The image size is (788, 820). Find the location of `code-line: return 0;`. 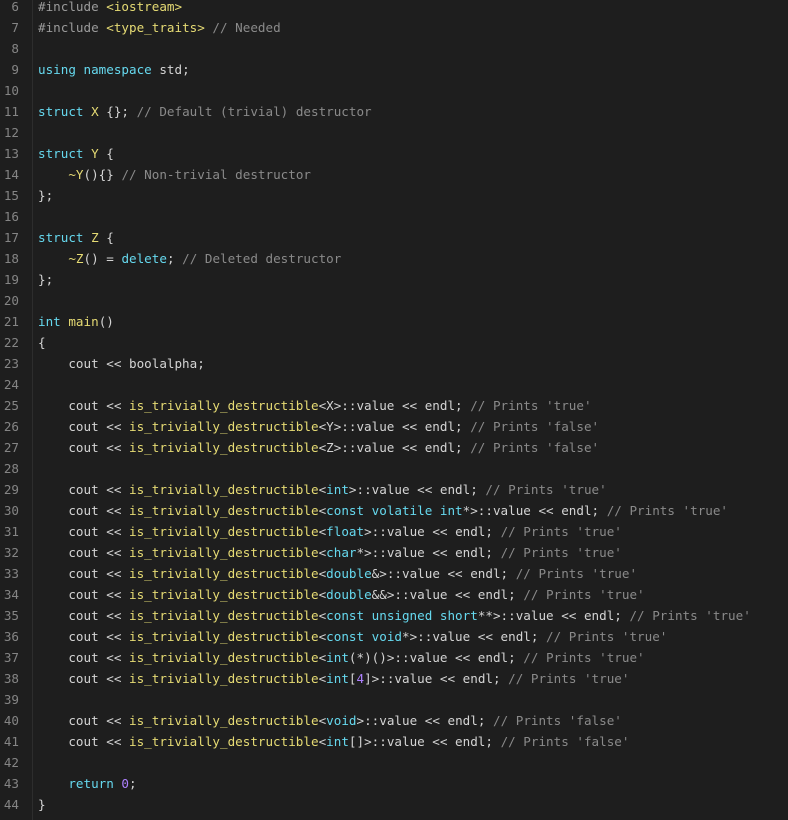

code-line: return 0; is located at coordinates (87, 783).